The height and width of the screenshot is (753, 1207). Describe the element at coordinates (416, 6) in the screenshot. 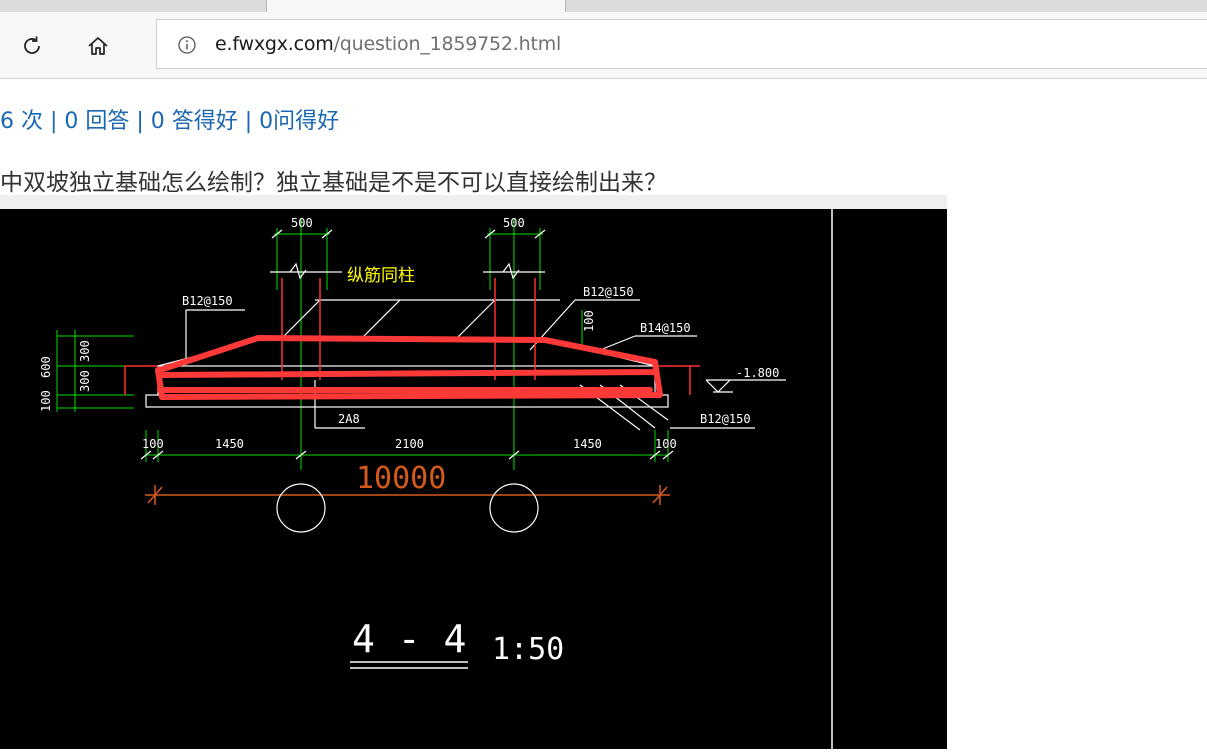

I see `active-tab` at that location.